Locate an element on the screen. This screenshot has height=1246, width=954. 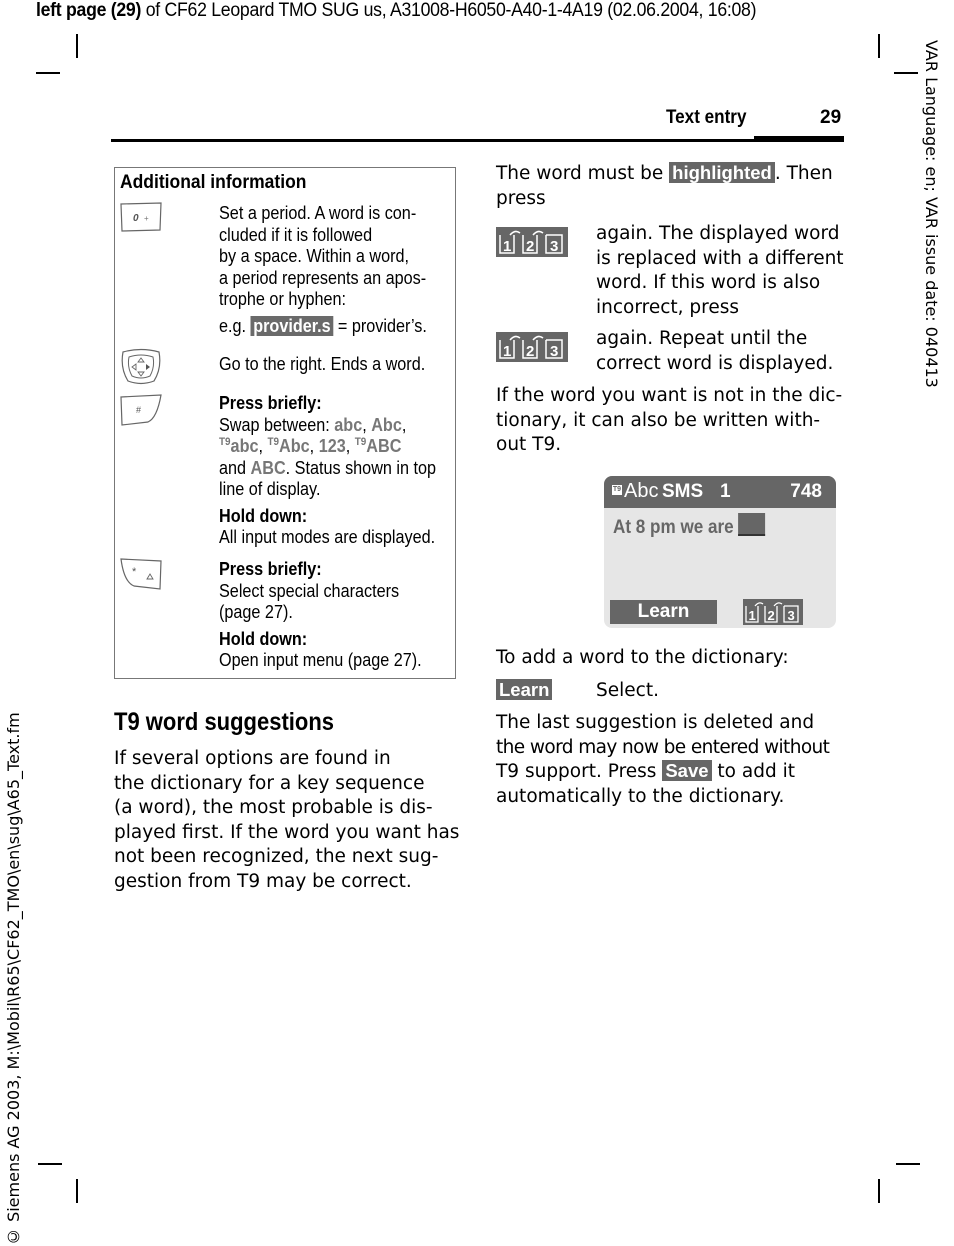
navigation-key-icon is located at coordinates (141, 366).